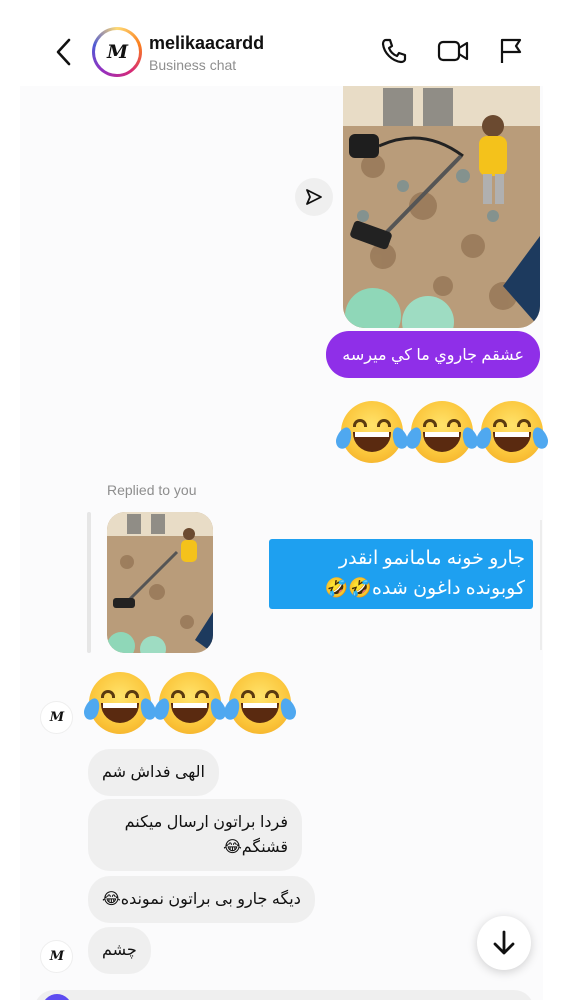 This screenshot has width=563, height=1000. Describe the element at coordinates (195, 835) in the screenshot. I see `incoming-message: فردا براتون ارسال میکنم قشنگم😂` at that location.